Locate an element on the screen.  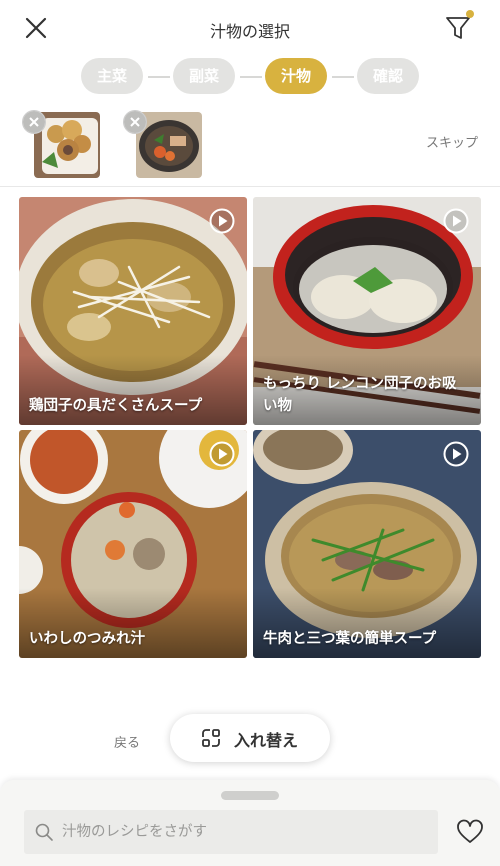
recipe-card: いわしのつみれ汁 is located at coordinates (133, 544).